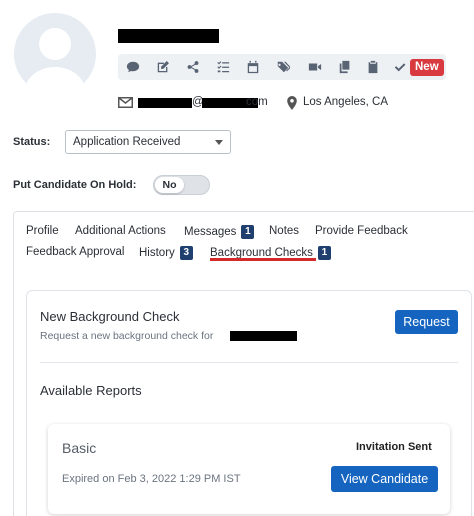  Describe the element at coordinates (292, 103) in the screenshot. I see `location-pin-icon` at that location.